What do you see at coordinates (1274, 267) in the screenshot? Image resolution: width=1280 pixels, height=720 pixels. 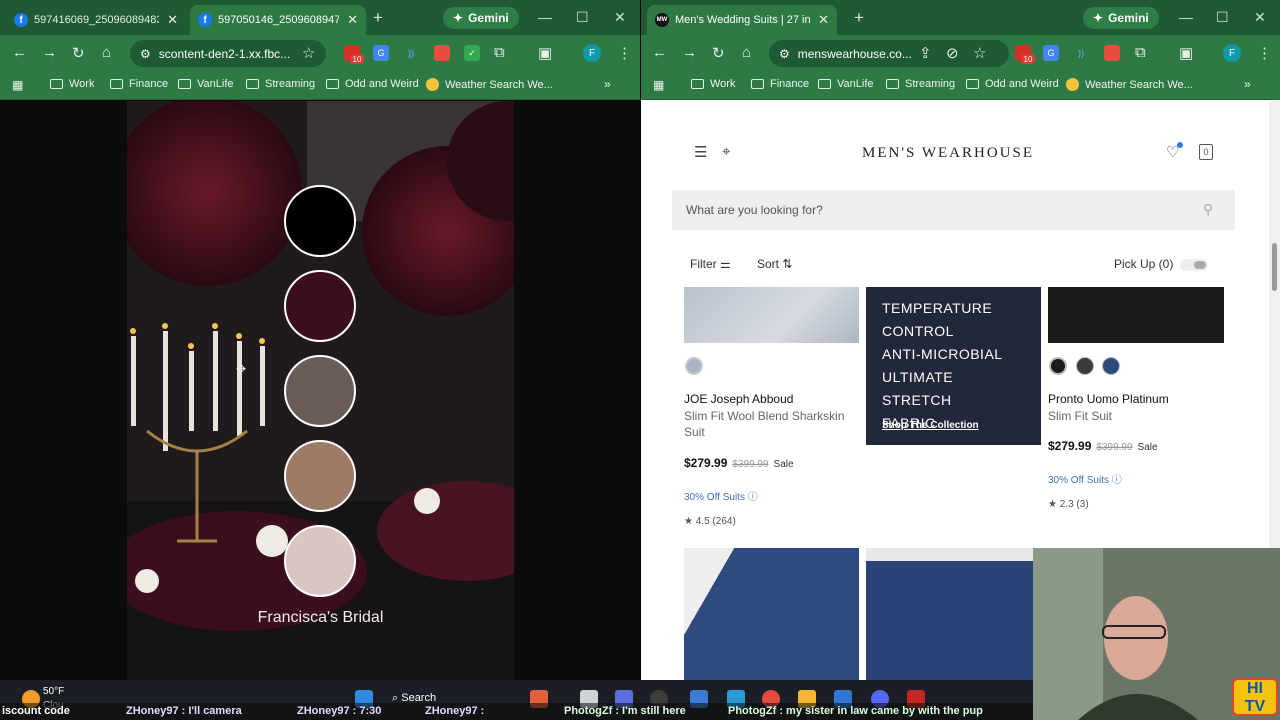 I see `scrollbar-thumb` at bounding box center [1274, 267].